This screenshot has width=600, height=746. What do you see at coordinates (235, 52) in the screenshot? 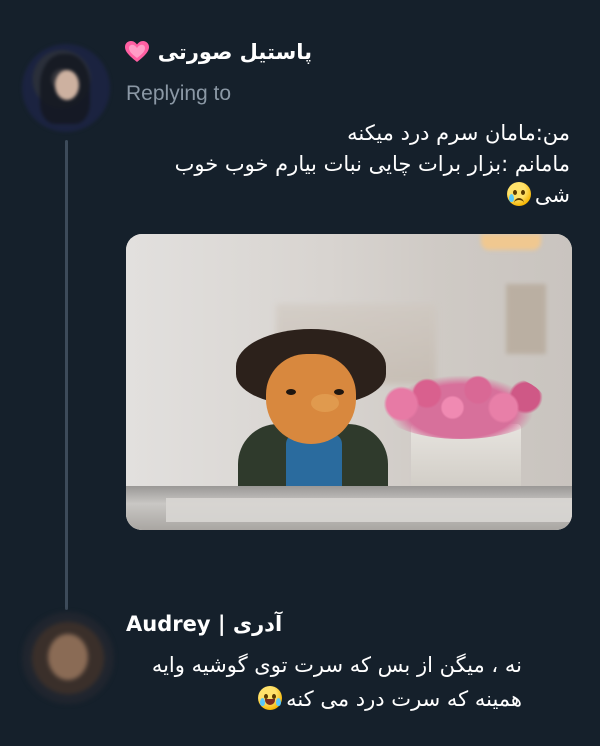
I see `author-name: پاستیل صورتی` at bounding box center [235, 52].